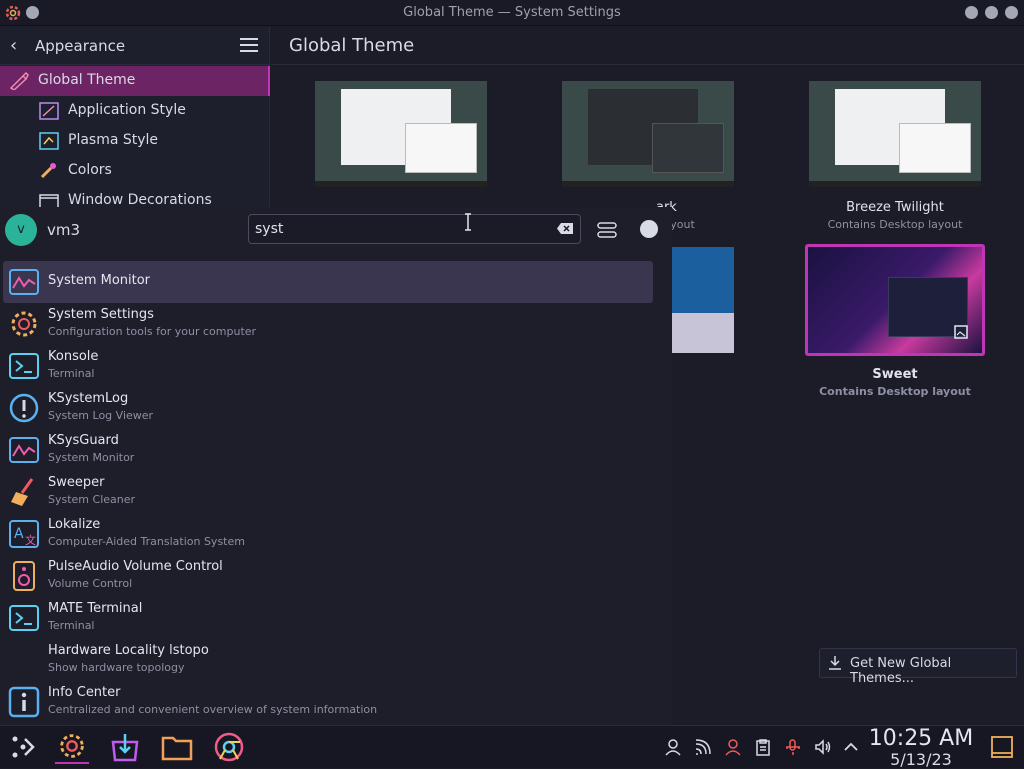  Describe the element at coordinates (19, 534) in the screenshot. I see `svg-text: A` at that location.